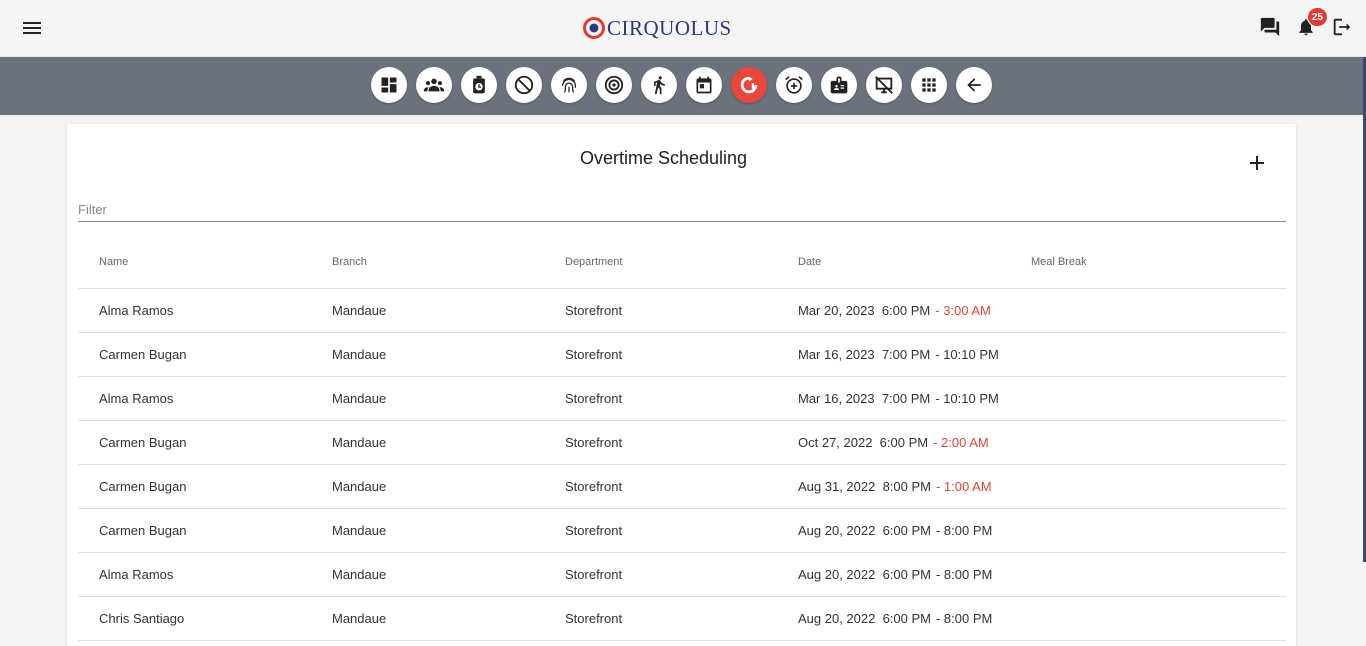 The height and width of the screenshot is (646, 1366). I want to click on overtime-icon, so click(749, 85).